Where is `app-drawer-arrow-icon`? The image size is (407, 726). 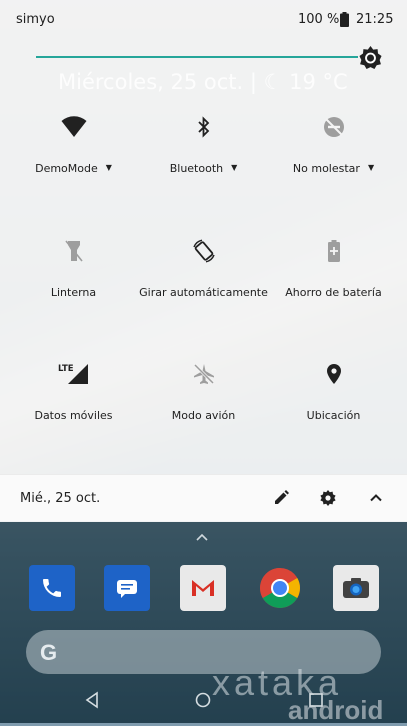 app-drawer-arrow-icon is located at coordinates (202, 537).